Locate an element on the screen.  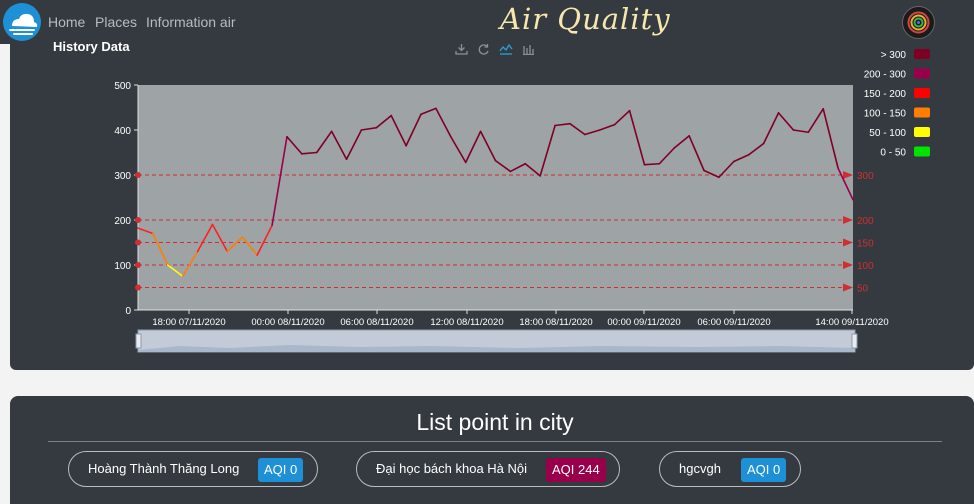
nav-places-link: Places is located at coordinates (116, 22).